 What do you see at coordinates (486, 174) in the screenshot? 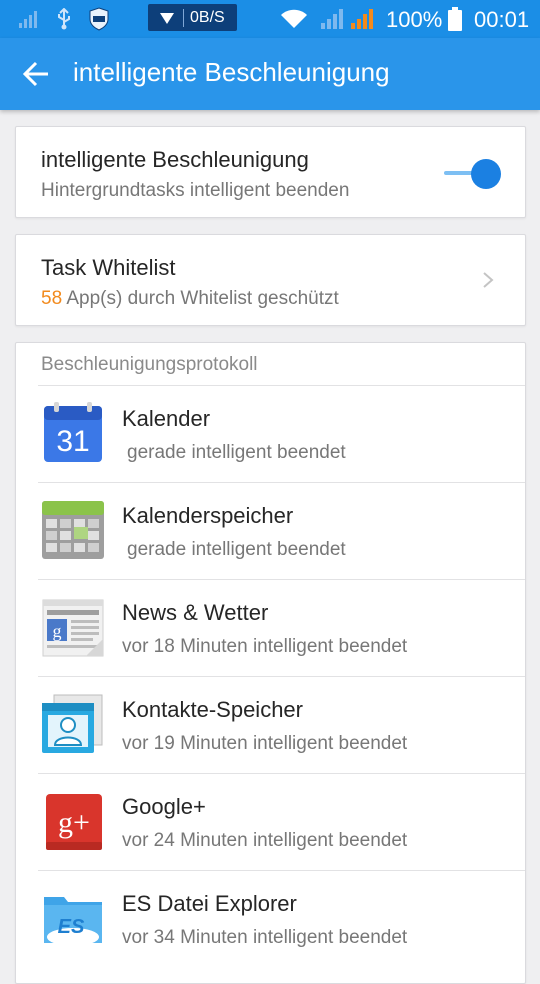
I see `smart-boost-toggle` at bounding box center [486, 174].